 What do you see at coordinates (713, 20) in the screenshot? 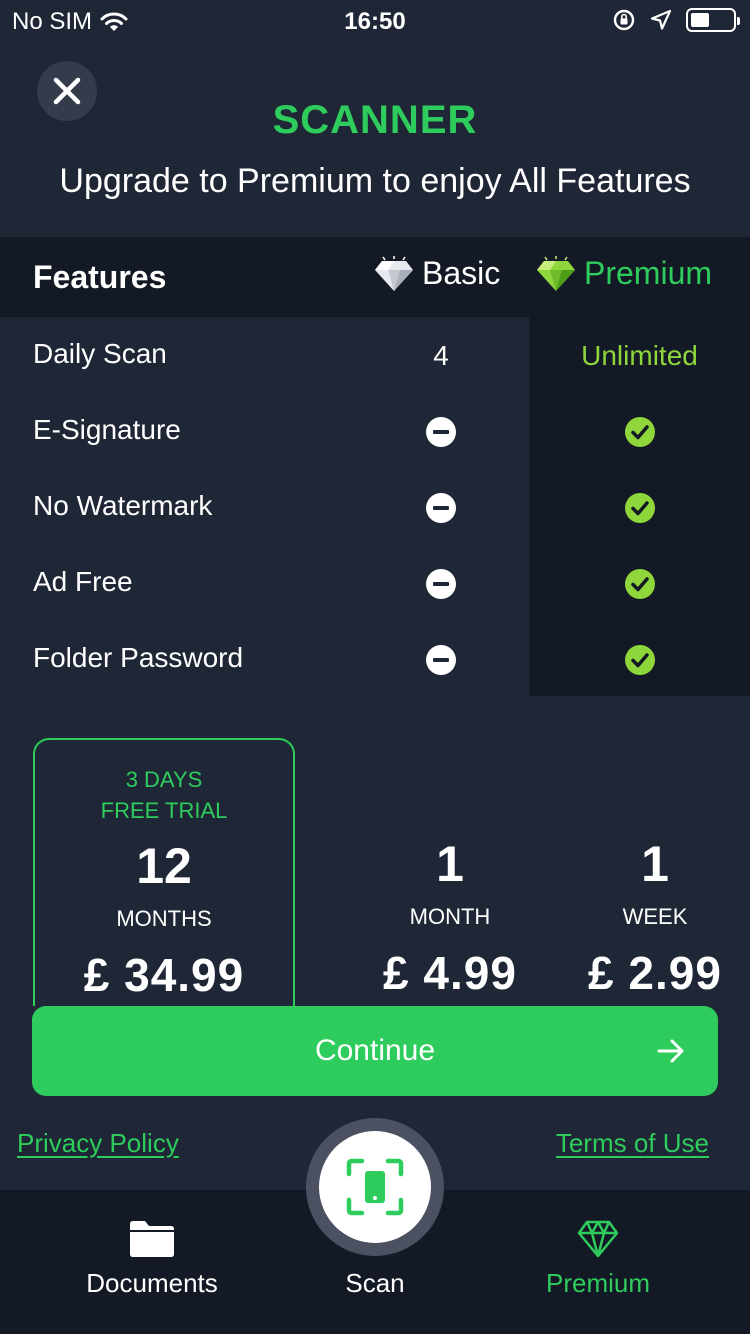
I see `battery-icon` at bounding box center [713, 20].